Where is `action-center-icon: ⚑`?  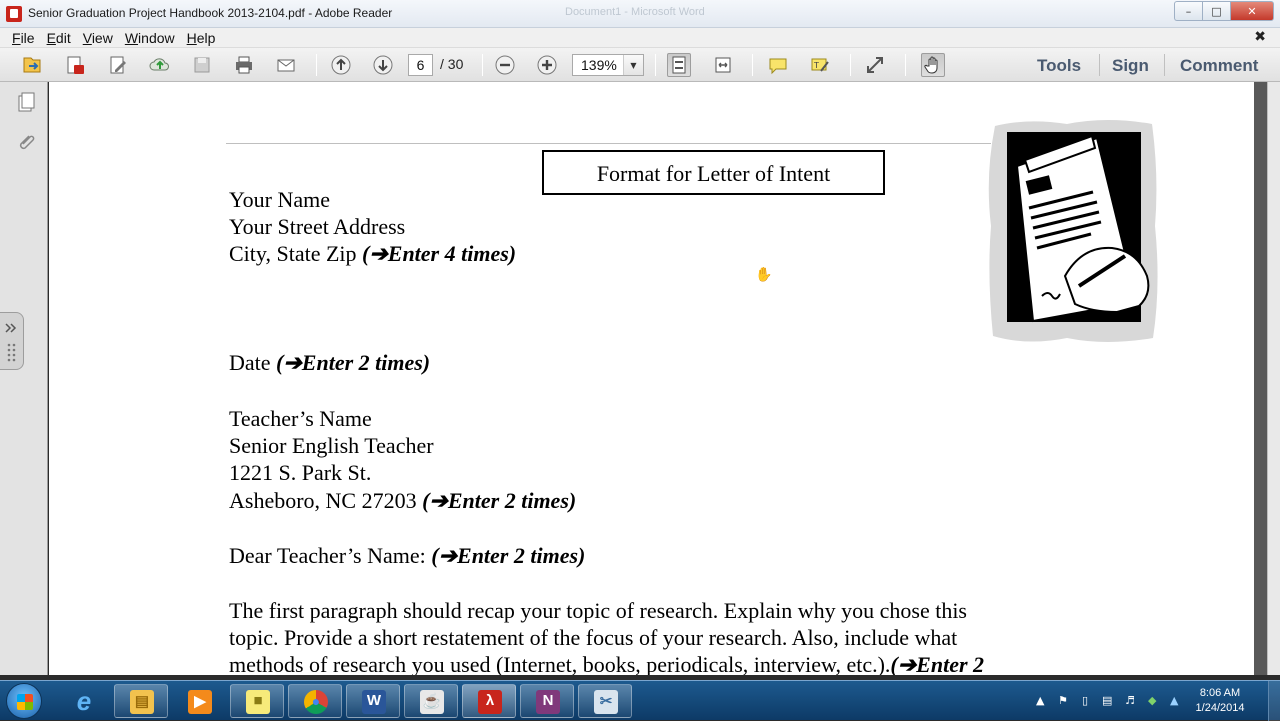 action-center-icon: ⚑ is located at coordinates (1063, 700).